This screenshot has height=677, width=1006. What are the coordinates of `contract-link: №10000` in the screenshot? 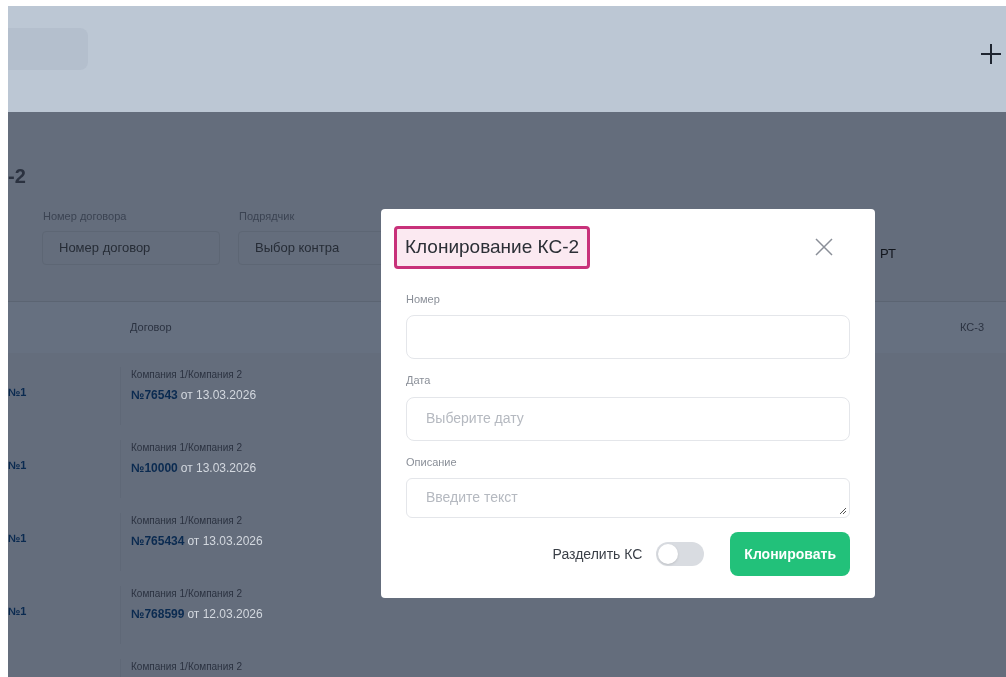 It's located at (154, 467).